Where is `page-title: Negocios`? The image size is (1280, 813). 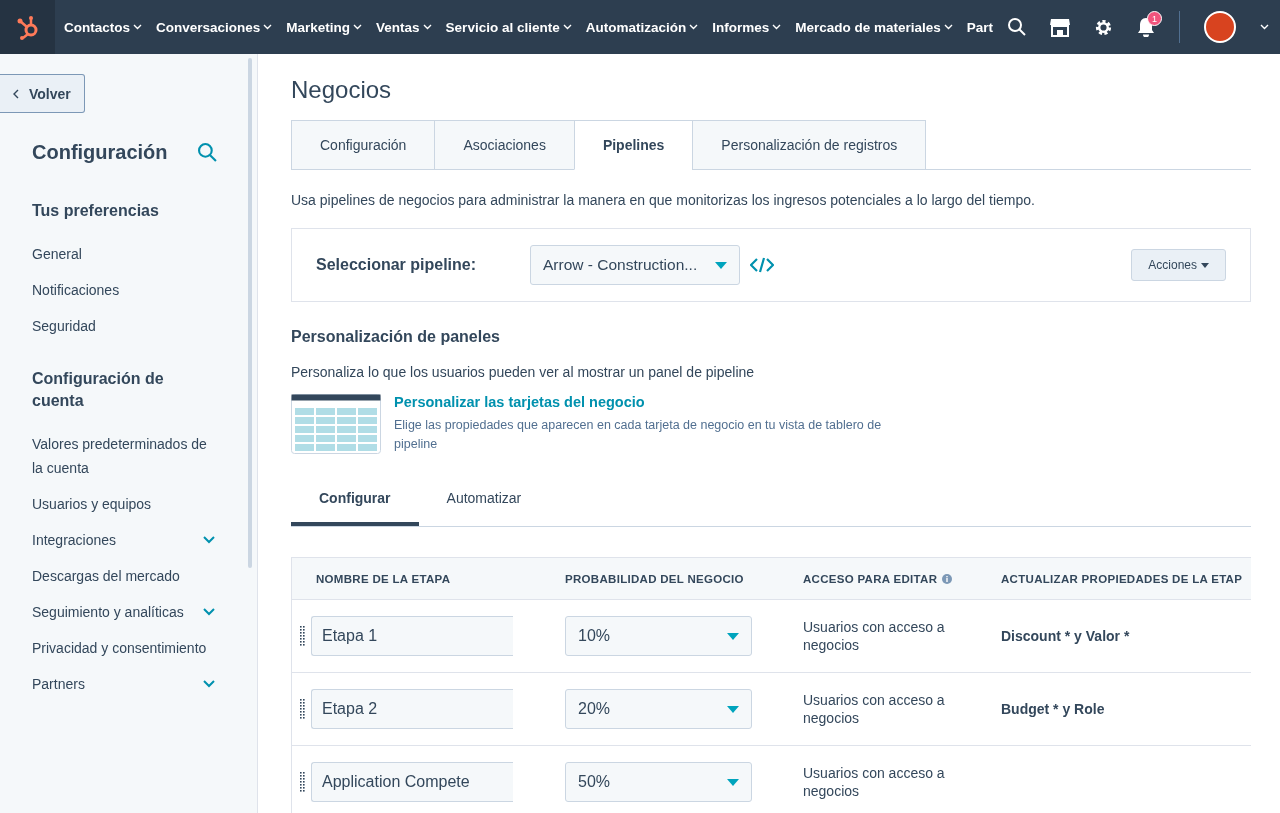
page-title: Negocios is located at coordinates (342, 90).